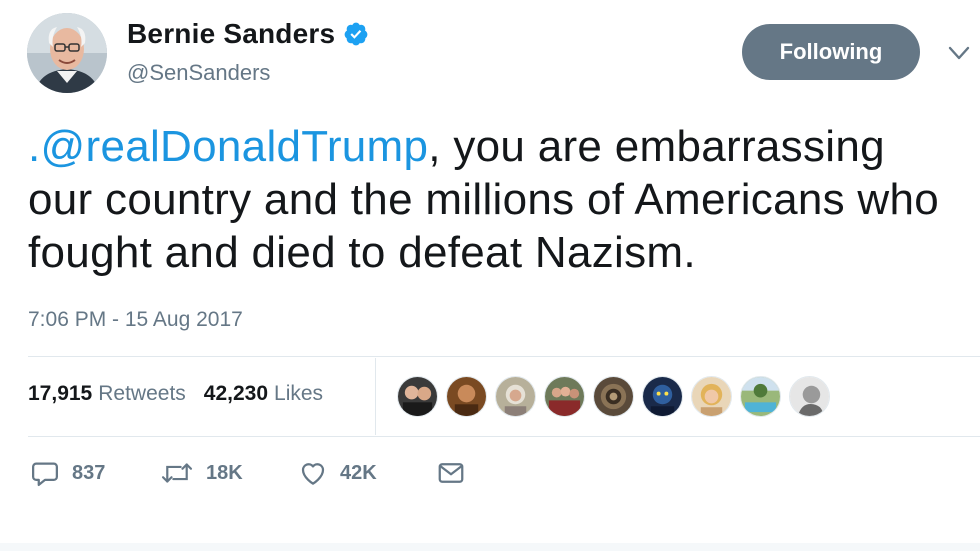 This screenshot has width=980, height=551. What do you see at coordinates (45, 474) in the screenshot?
I see `reply-icon` at bounding box center [45, 474].